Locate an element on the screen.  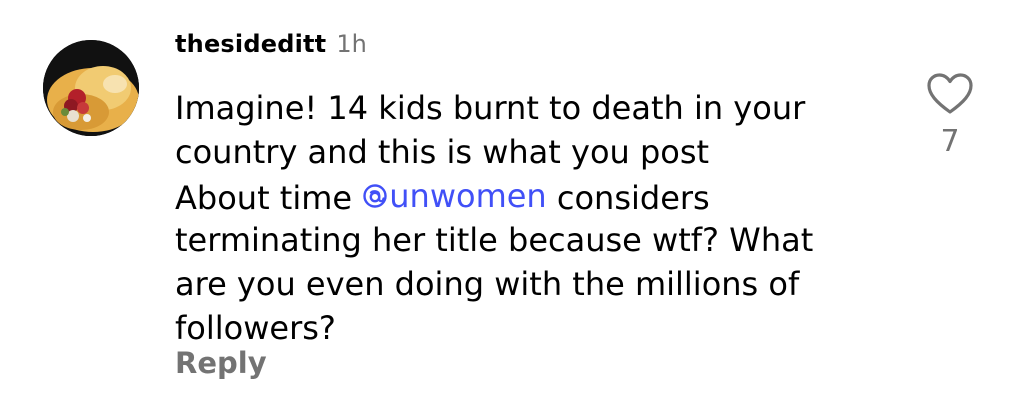
threads-at-icon is located at coordinates (375, 196).